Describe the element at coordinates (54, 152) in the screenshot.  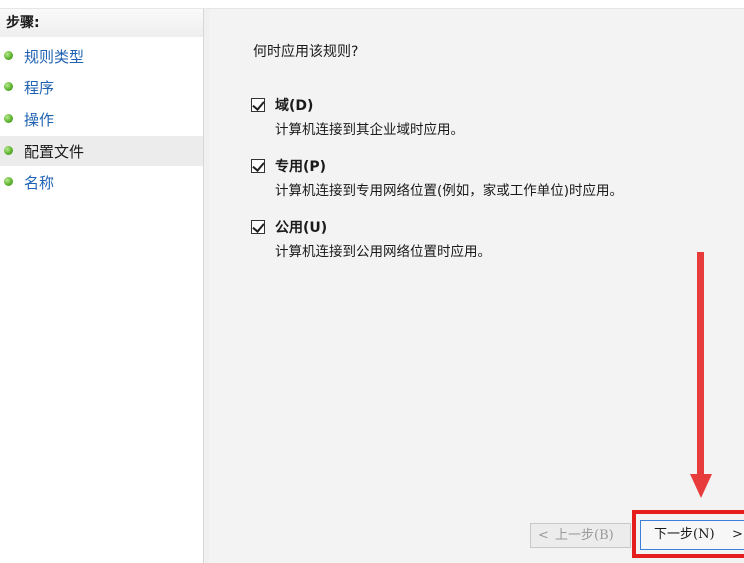
I see `step-label: 配置文件` at that location.